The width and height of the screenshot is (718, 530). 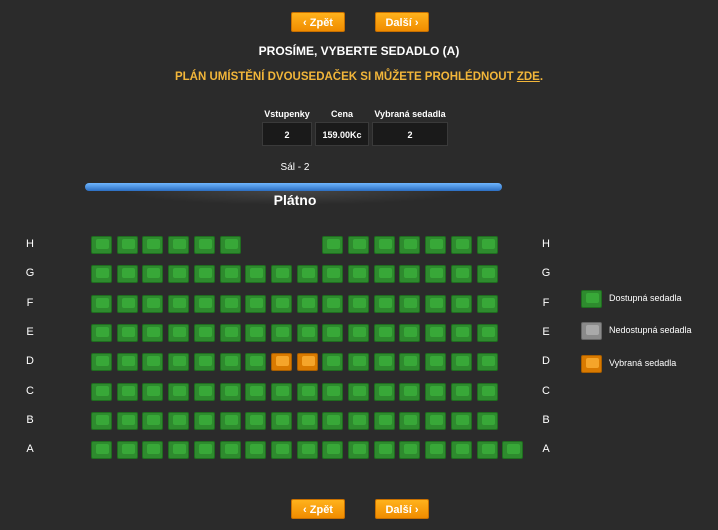 I want to click on seat-plan-link: ZDE, so click(x=528, y=77).